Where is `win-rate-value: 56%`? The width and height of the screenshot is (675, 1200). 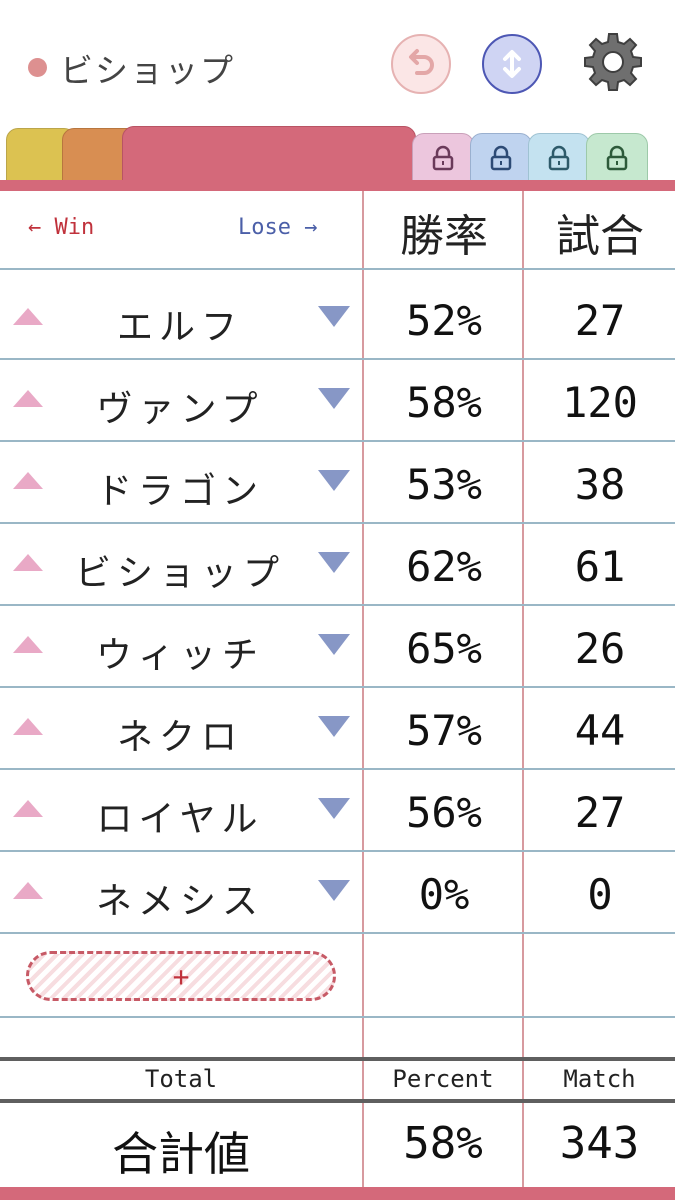
win-rate-value: 56% is located at coordinates (444, 812).